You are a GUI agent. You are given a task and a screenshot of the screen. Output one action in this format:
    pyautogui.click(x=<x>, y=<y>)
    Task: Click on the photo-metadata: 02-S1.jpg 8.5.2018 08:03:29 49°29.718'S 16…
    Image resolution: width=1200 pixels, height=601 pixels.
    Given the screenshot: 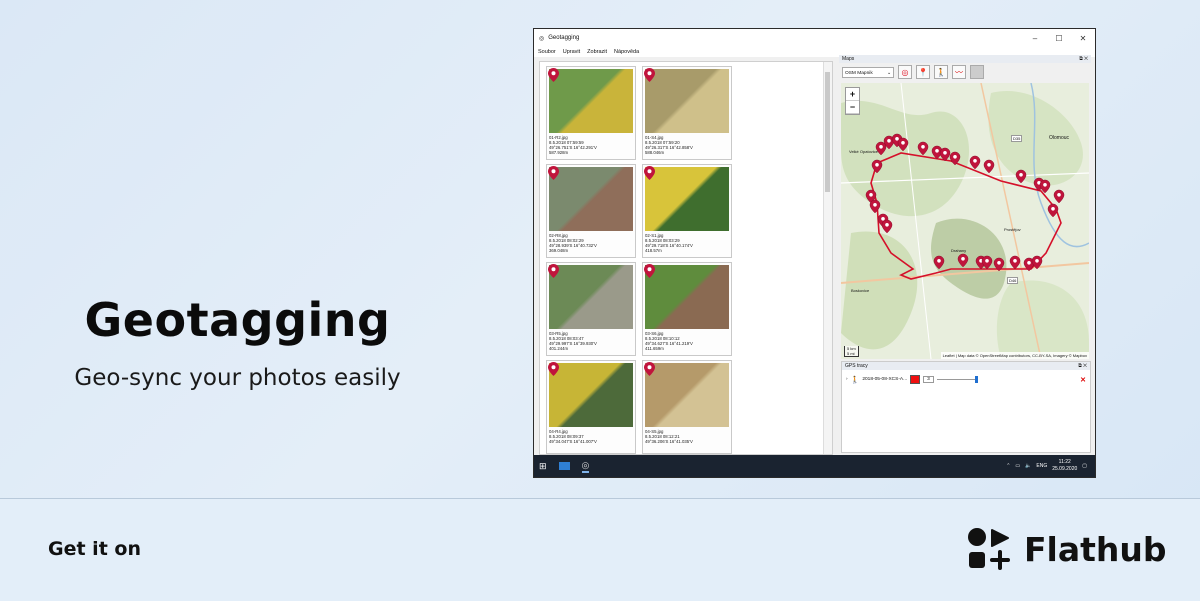 What is the action you would take?
    pyautogui.click(x=669, y=243)
    